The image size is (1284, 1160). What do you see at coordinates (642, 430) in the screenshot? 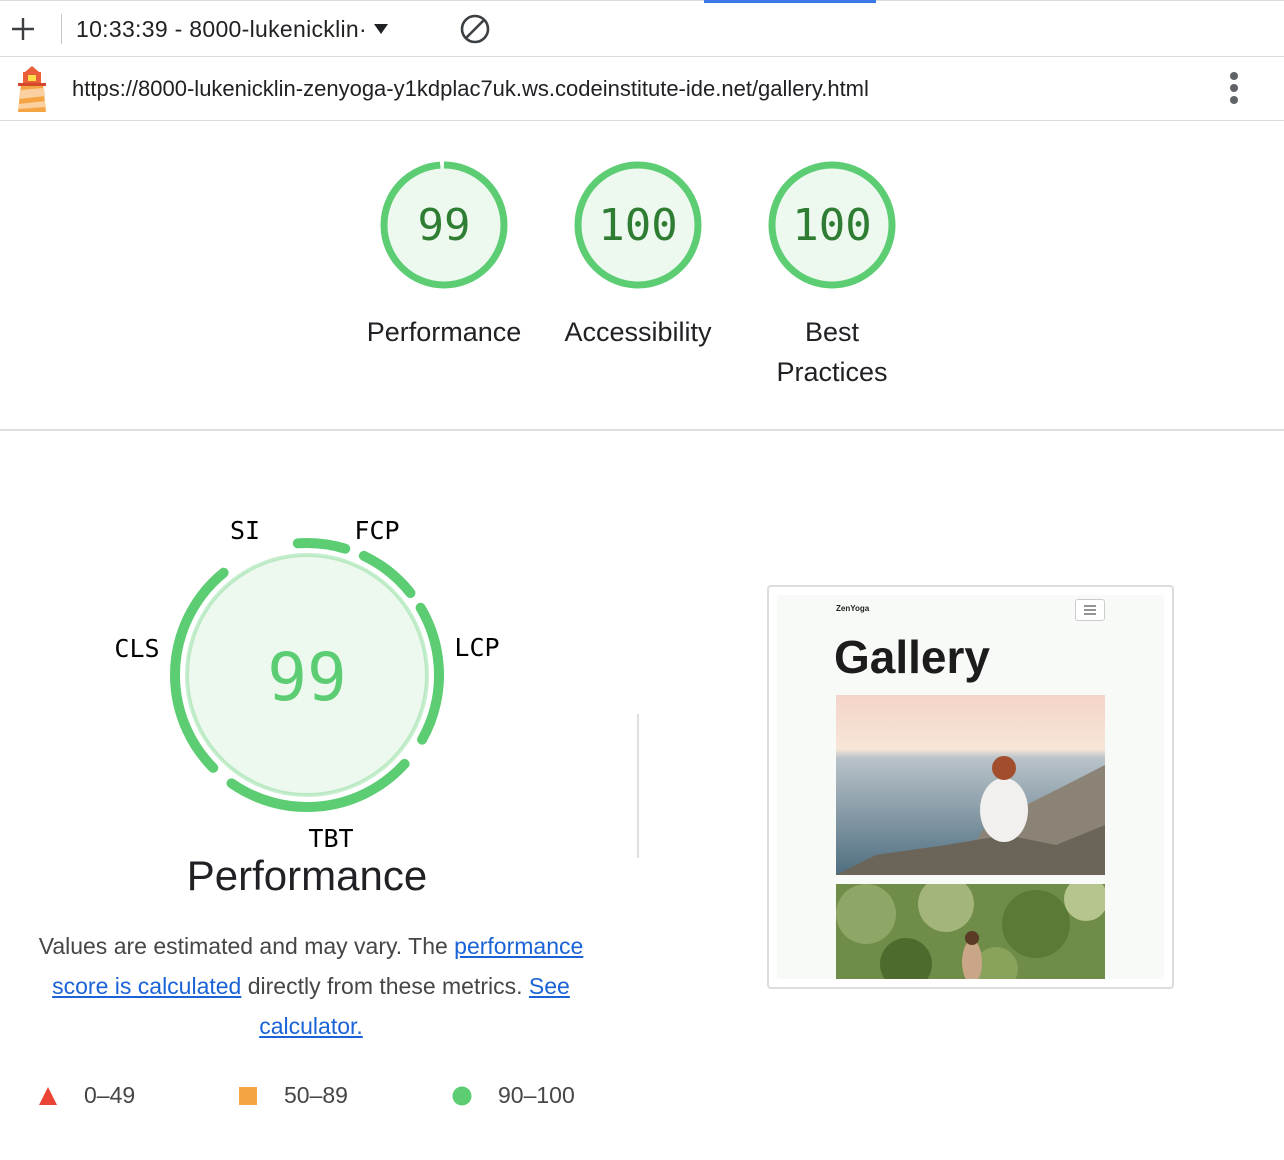
I see `section-divider` at bounding box center [642, 430].